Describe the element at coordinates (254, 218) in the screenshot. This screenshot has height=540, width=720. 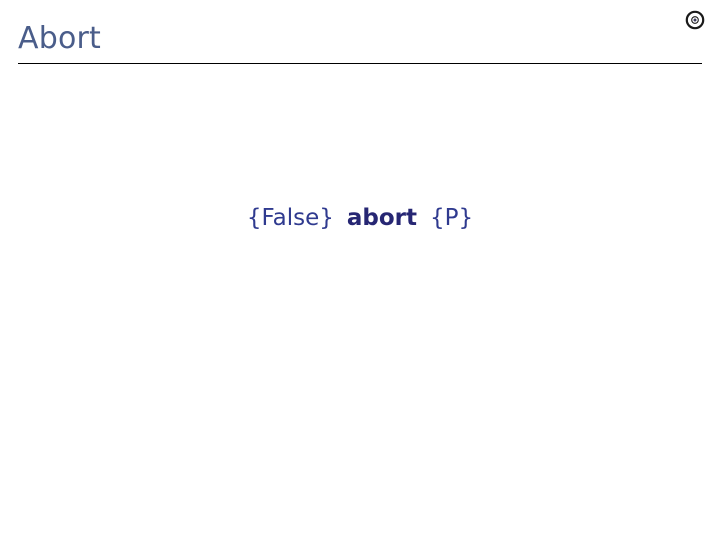
I see `precondition-open-brace: {` at that location.